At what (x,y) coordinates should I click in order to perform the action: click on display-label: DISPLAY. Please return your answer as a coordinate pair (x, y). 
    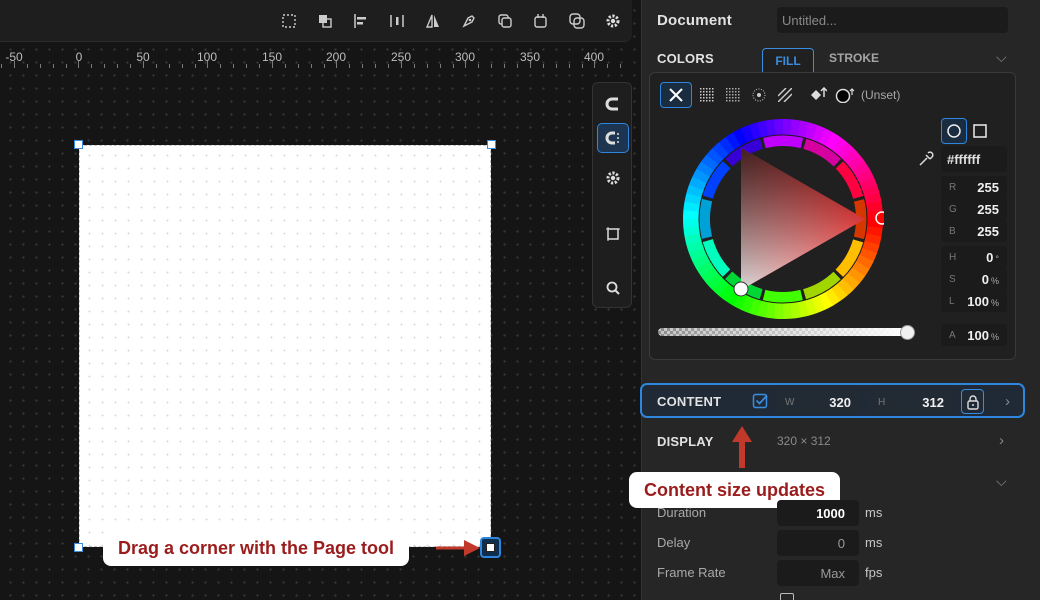
    Looking at the image, I should click on (685, 441).